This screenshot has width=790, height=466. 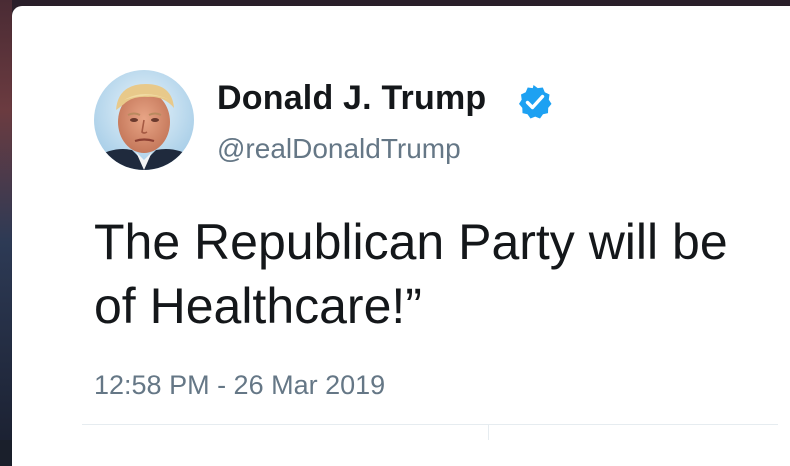 What do you see at coordinates (488, 432) in the screenshot?
I see `stats-separator` at bounding box center [488, 432].